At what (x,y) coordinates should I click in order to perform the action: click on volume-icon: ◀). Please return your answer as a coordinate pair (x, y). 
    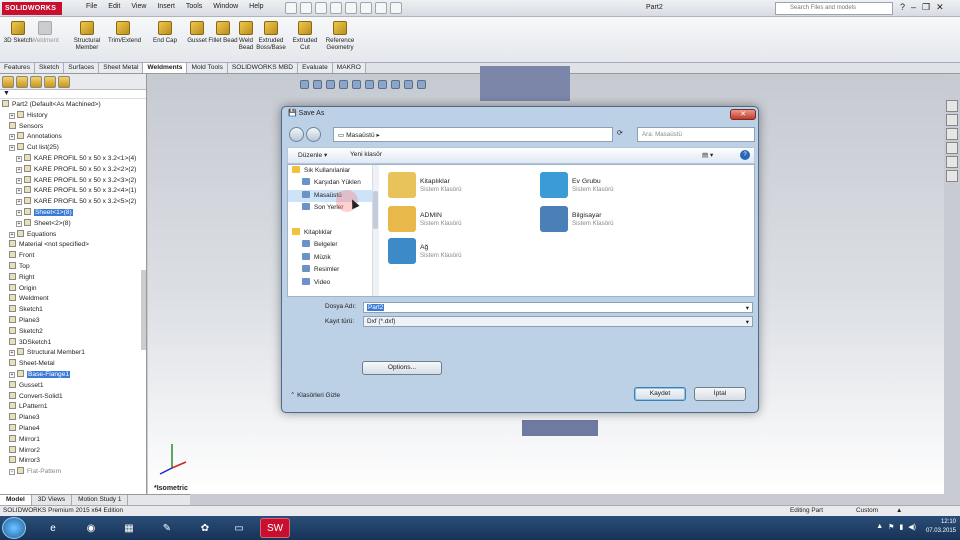
    Looking at the image, I should click on (912, 527).